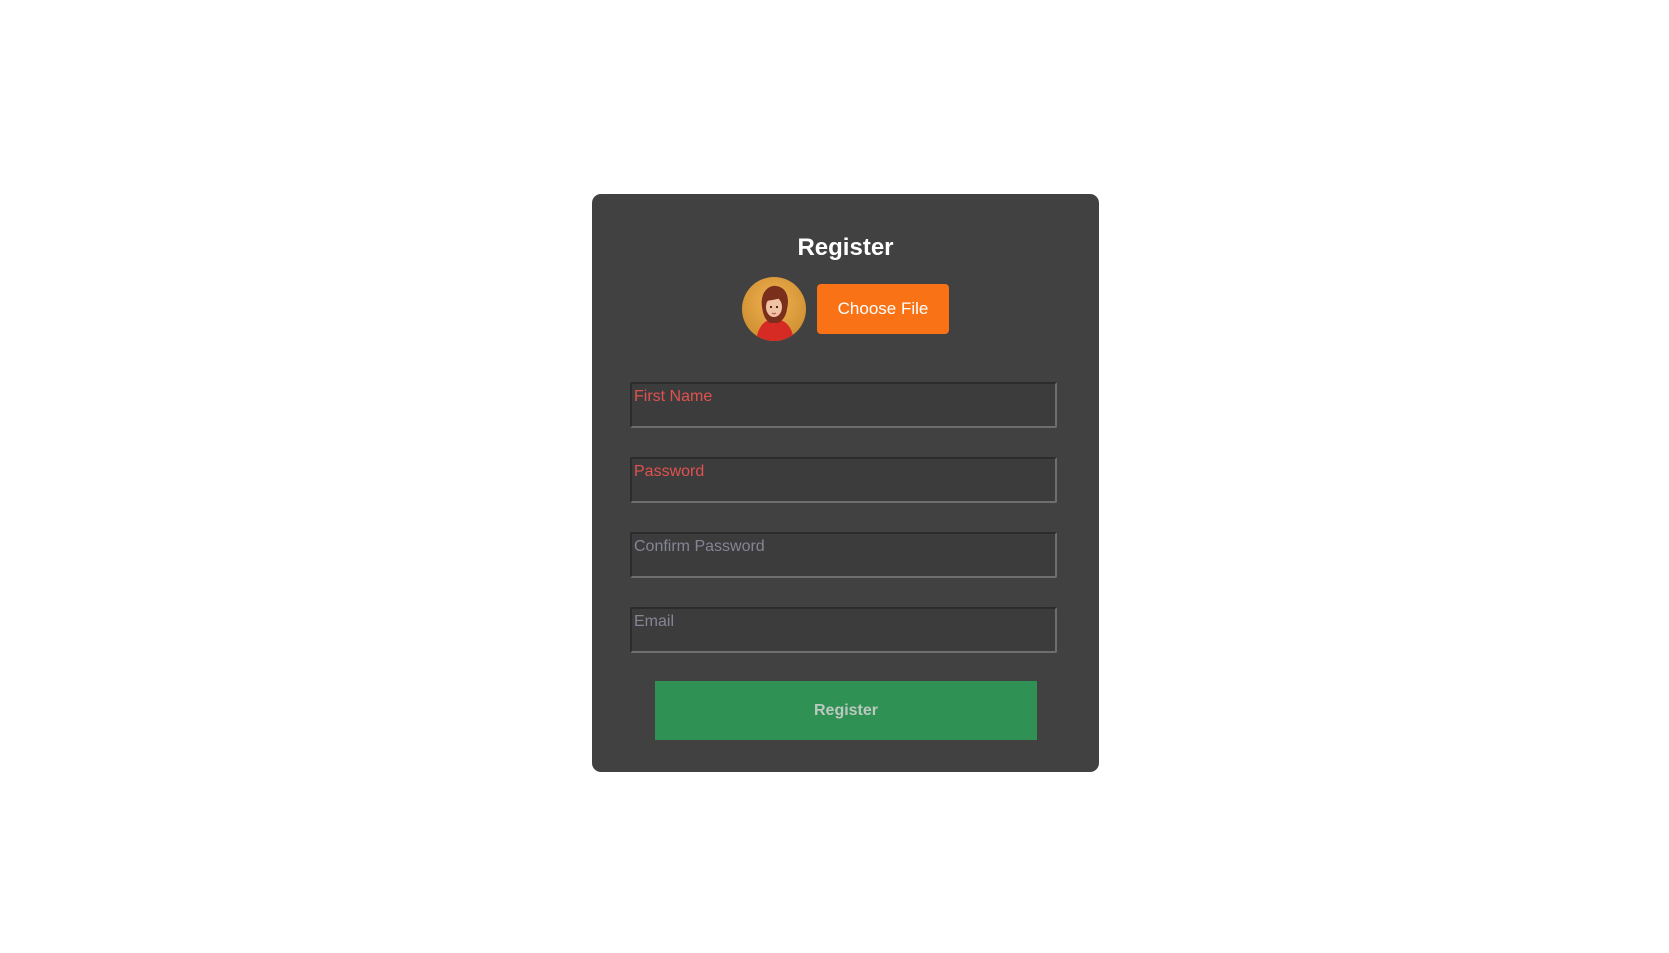 The width and height of the screenshot is (1669, 953). I want to click on email-input, so click(844, 630).